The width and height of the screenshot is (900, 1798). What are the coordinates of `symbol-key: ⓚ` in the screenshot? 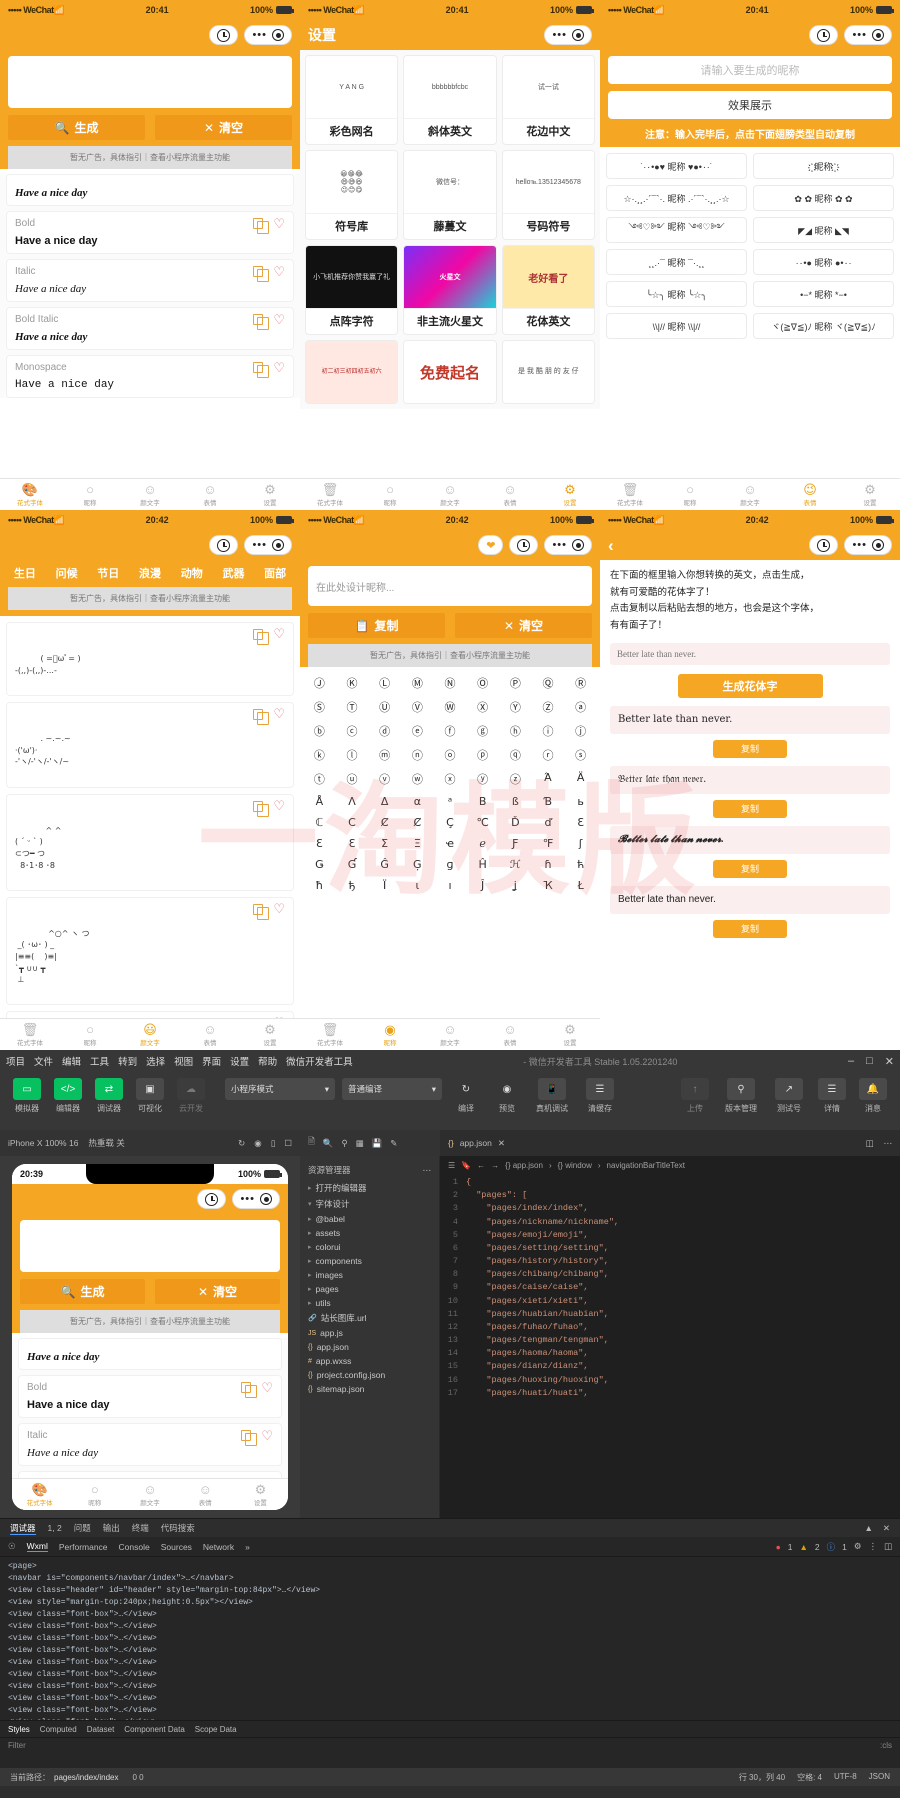 It's located at (319, 755).